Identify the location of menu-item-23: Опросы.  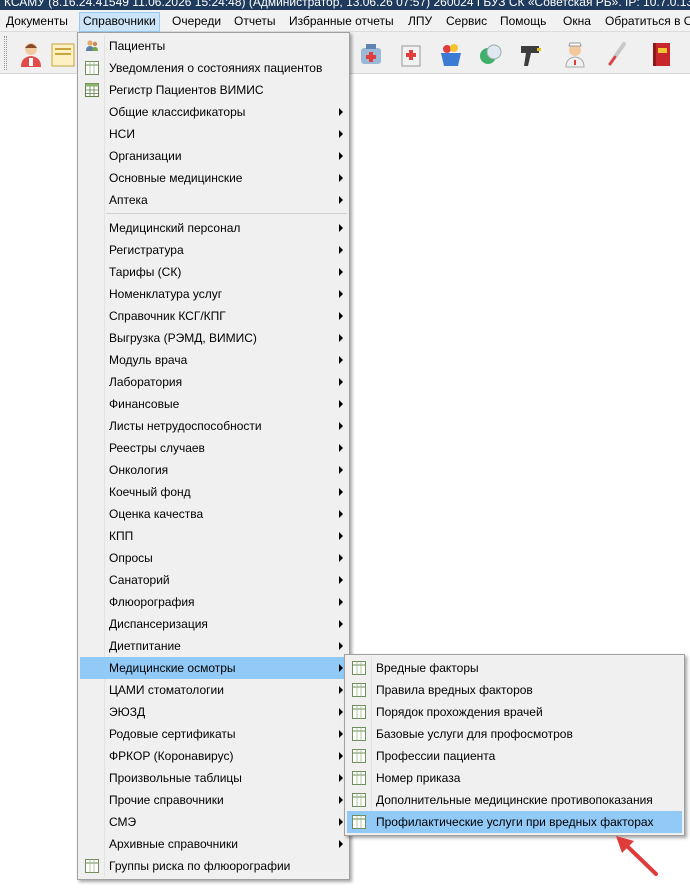
(213, 558).